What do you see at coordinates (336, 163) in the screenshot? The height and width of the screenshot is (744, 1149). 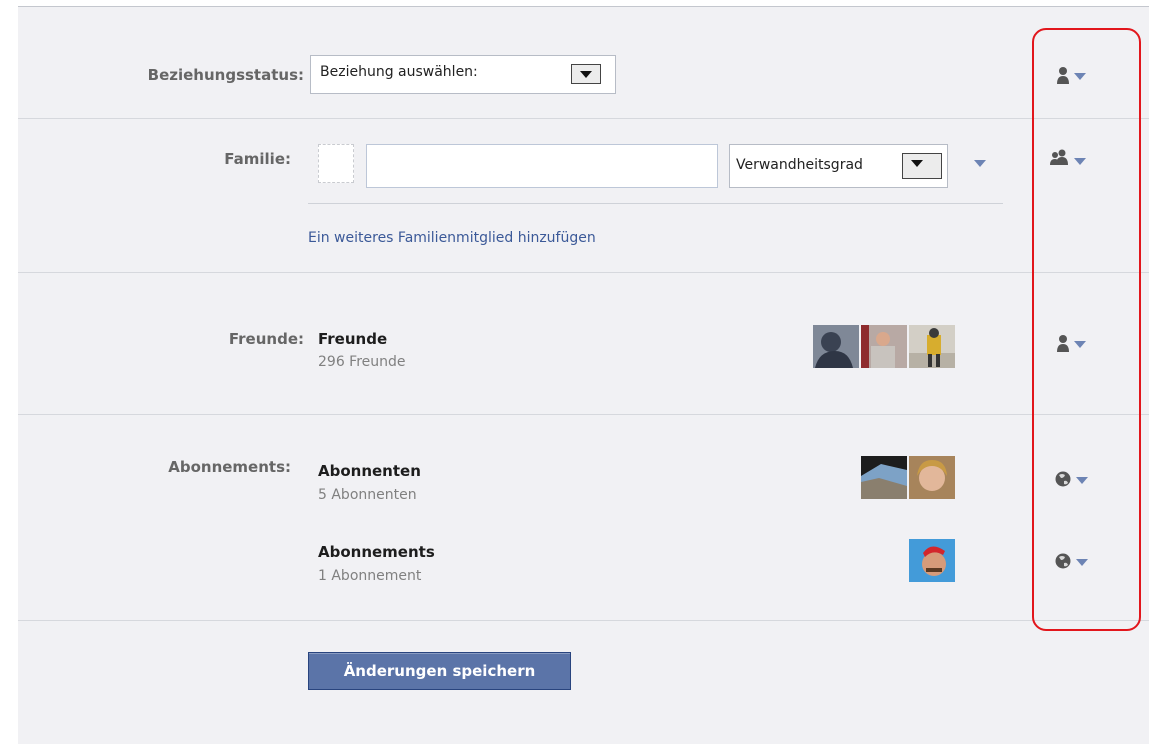 I see `family-photo-placeholder` at bounding box center [336, 163].